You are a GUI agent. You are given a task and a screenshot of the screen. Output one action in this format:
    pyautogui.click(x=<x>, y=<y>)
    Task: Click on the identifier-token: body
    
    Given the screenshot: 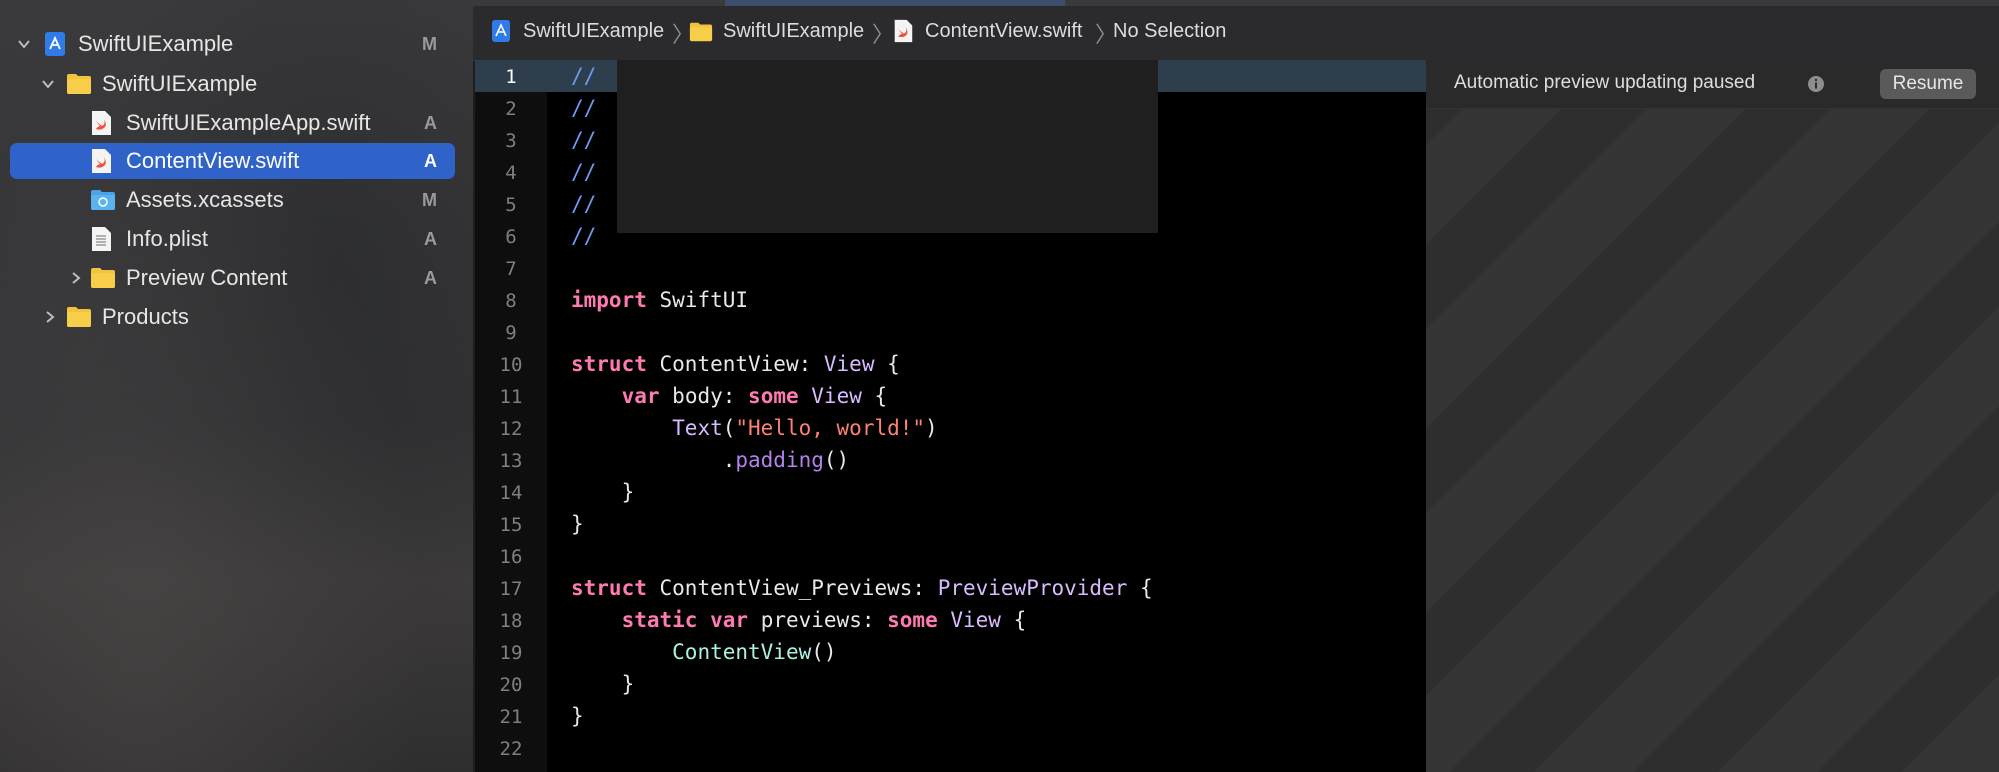 What is the action you would take?
    pyautogui.click(x=697, y=396)
    